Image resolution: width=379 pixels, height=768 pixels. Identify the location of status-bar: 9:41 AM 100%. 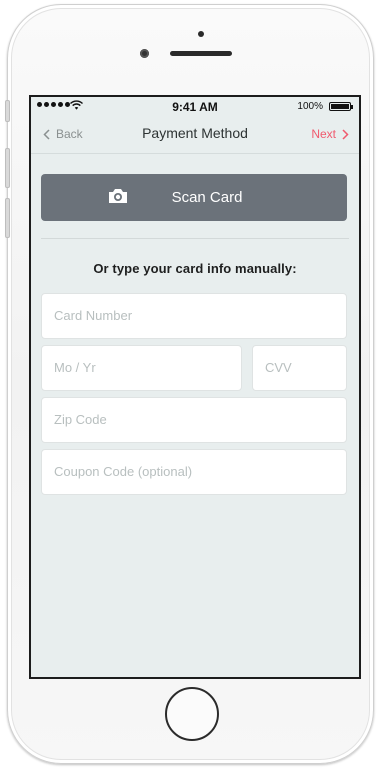
(195, 107).